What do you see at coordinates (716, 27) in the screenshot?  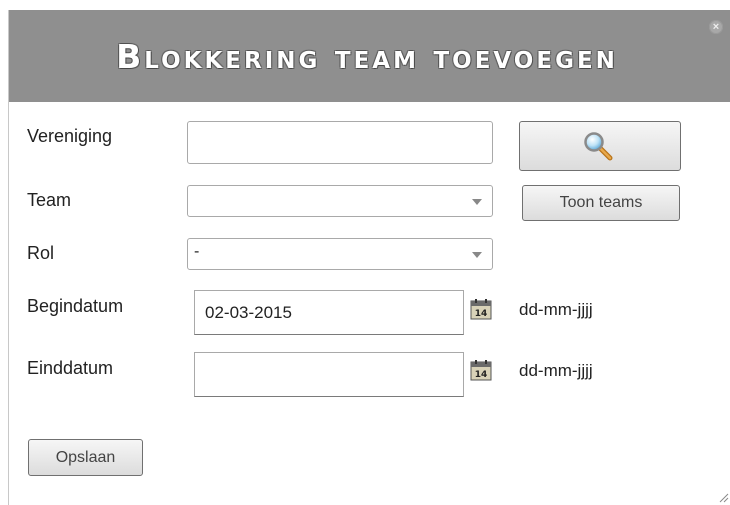 I see `close-icon: ×` at bounding box center [716, 27].